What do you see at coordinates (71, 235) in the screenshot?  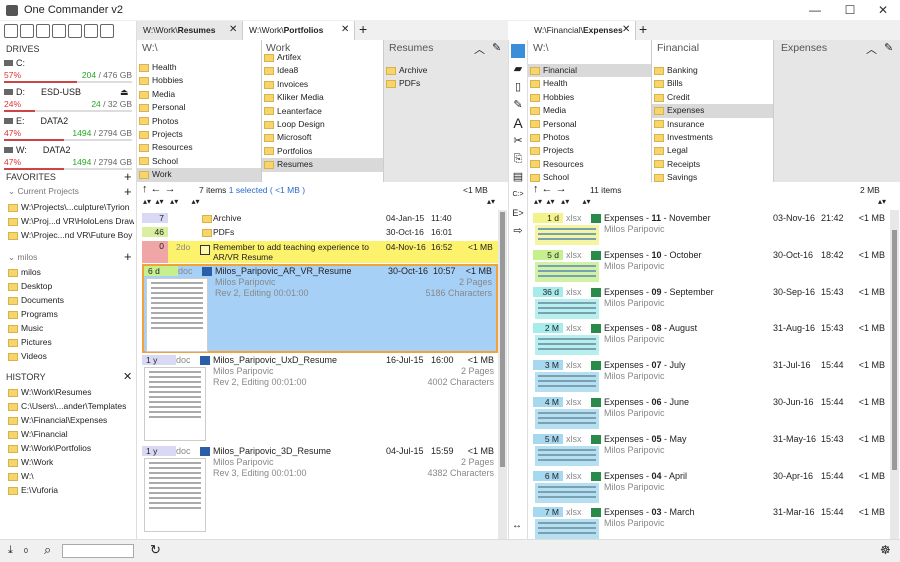 I see `favorite-item: W:\Projec...nd VR\Future Boy` at bounding box center [71, 235].